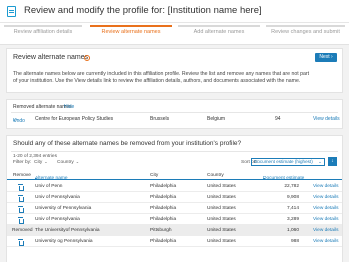 This screenshot has width=349, height=262. Describe the element at coordinates (49, 186) in the screenshot. I see `row-name: Univ of Penn` at that location.